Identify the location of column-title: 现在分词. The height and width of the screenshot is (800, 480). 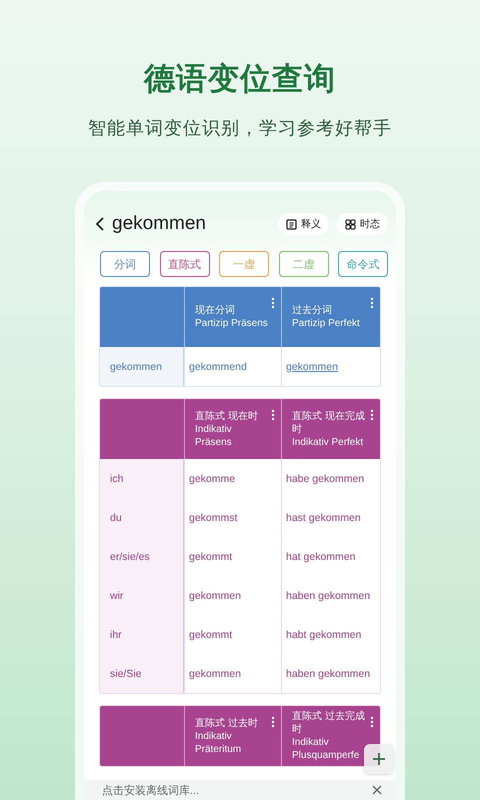
(215, 310).